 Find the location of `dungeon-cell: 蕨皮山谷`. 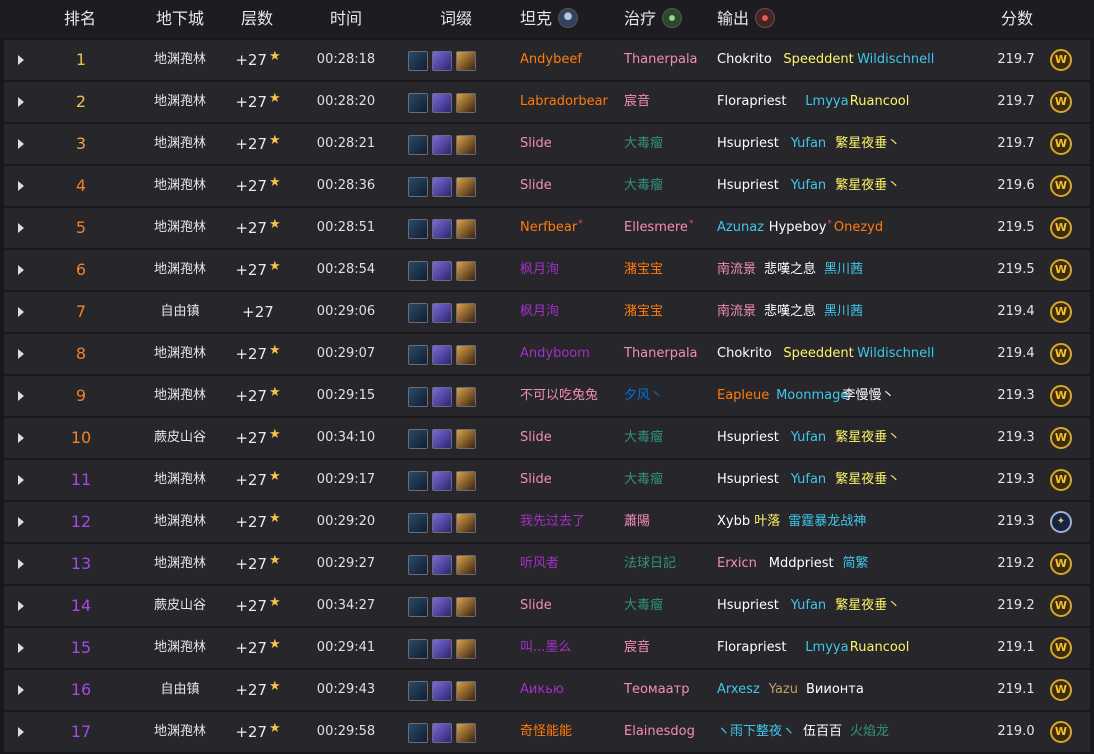

dungeon-cell: 蕨皮山谷 is located at coordinates (180, 438).